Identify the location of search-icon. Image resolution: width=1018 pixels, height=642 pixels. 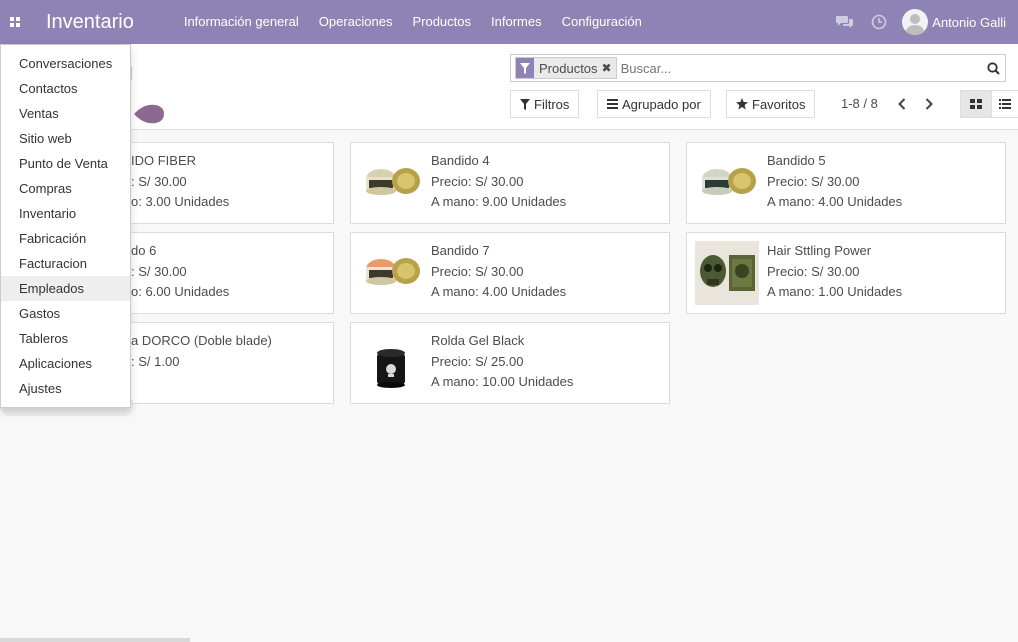
(993, 68).